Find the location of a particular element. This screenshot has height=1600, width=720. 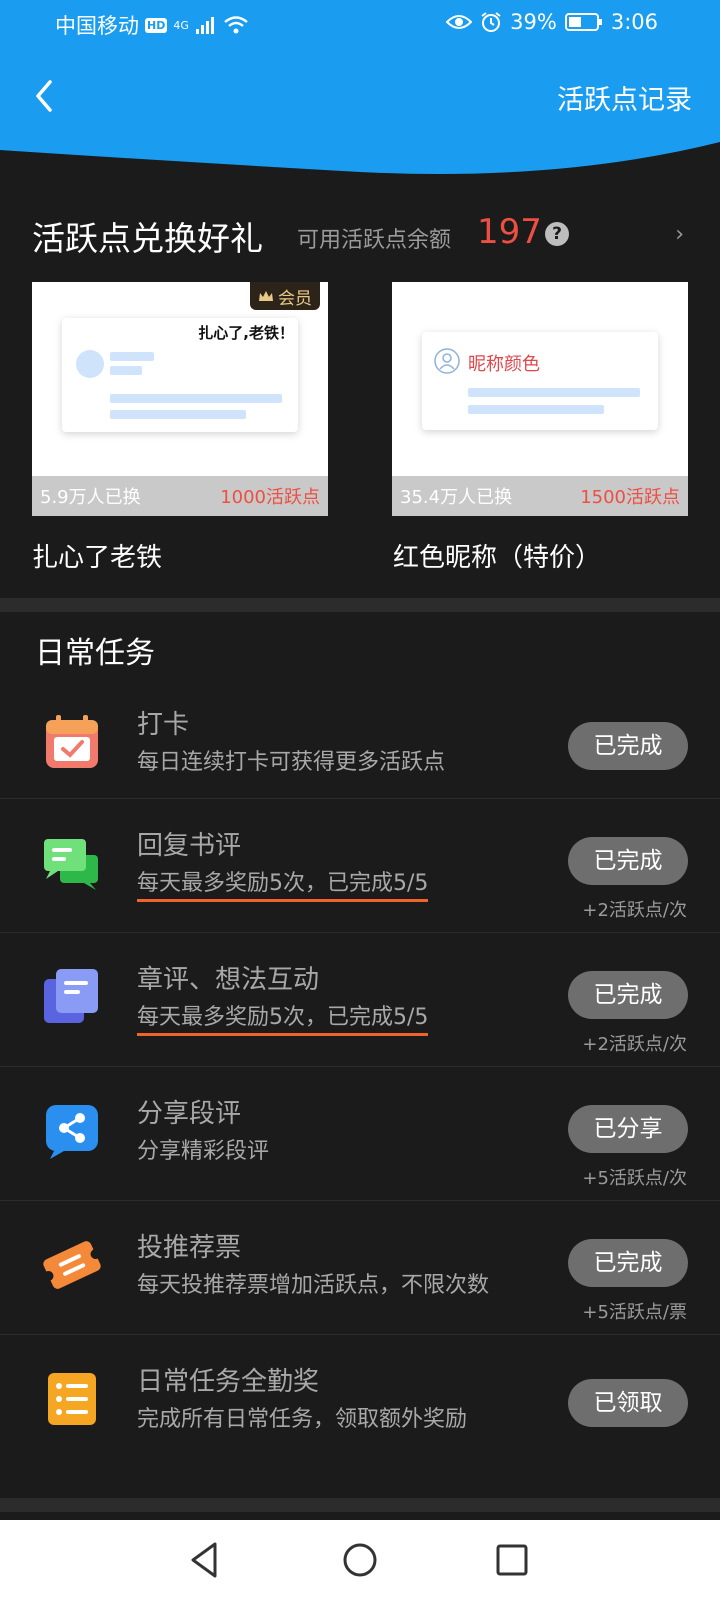

hd-badge: HD is located at coordinates (156, 25).